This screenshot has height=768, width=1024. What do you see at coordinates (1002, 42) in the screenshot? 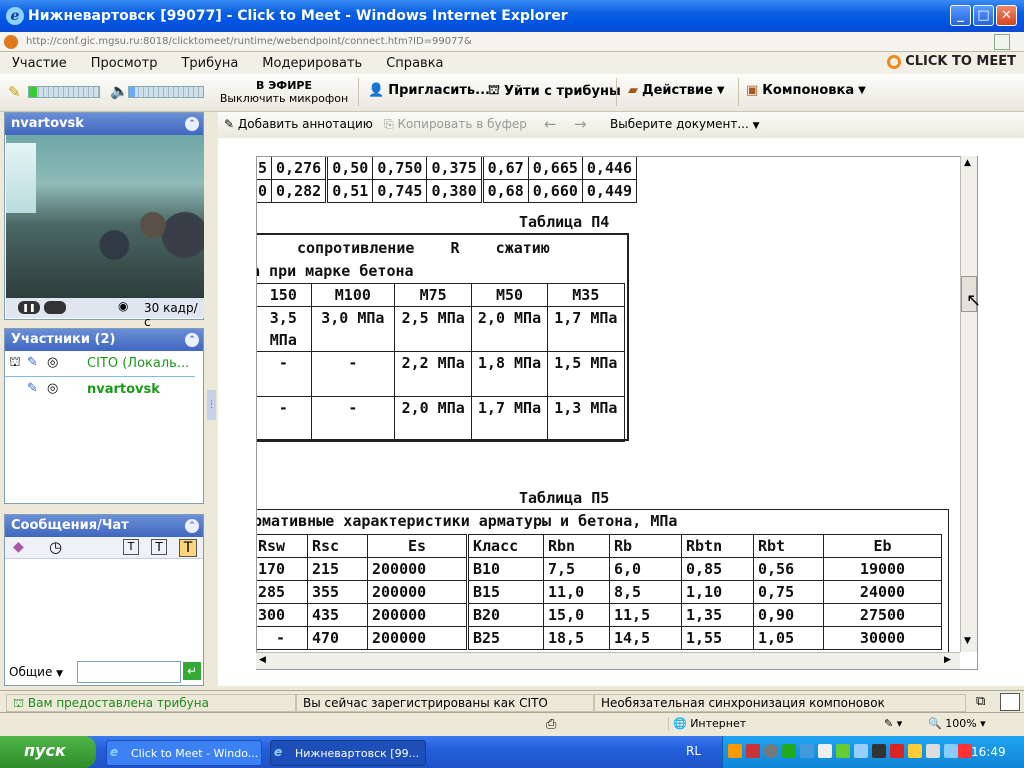
I see `page-icon` at bounding box center [1002, 42].